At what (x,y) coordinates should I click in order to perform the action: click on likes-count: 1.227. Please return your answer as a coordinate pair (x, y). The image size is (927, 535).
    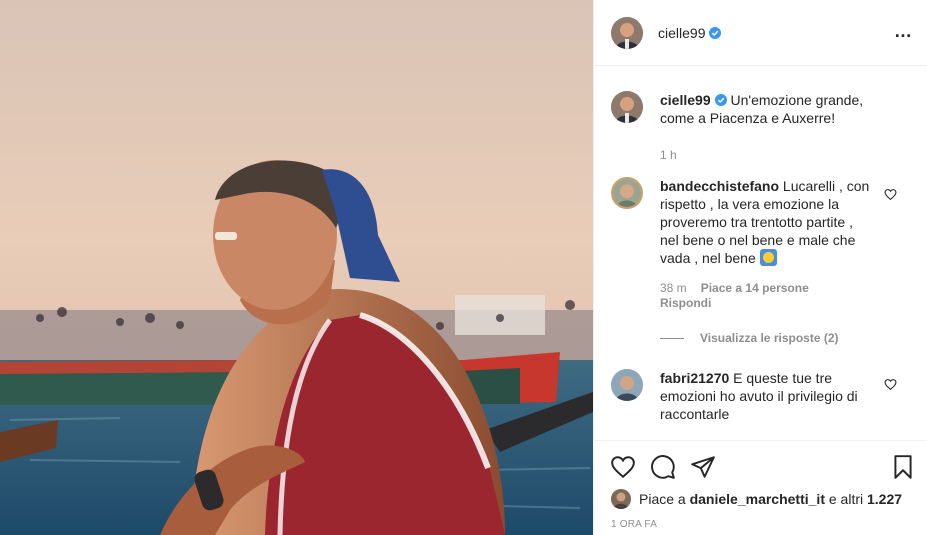
    Looking at the image, I should click on (884, 499).